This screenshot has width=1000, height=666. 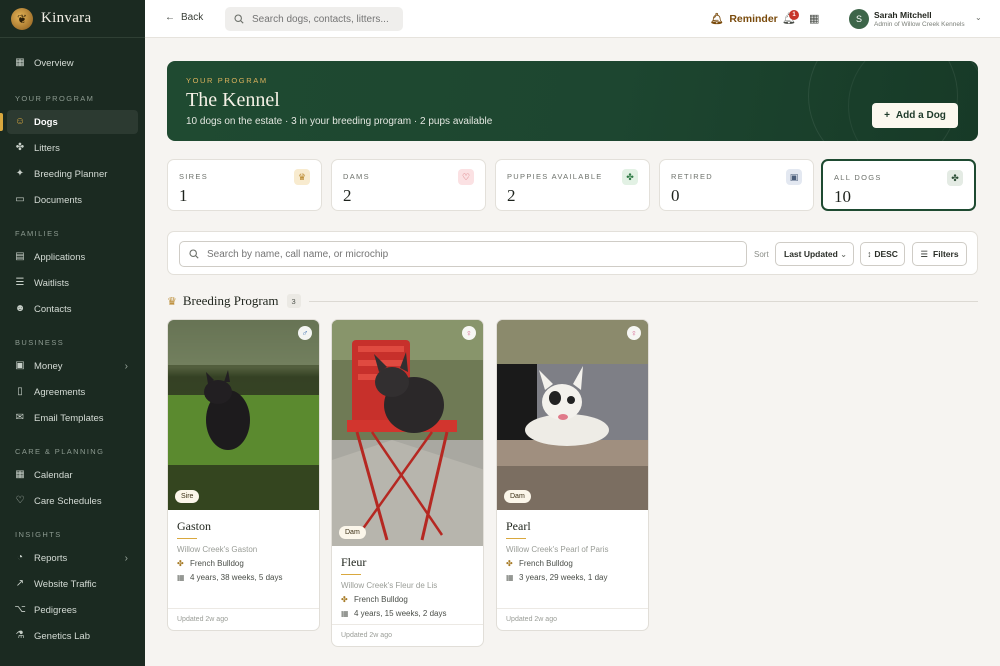 I want to click on sidebar-item-reports: ◔ Reports ›, so click(x=72, y=558).